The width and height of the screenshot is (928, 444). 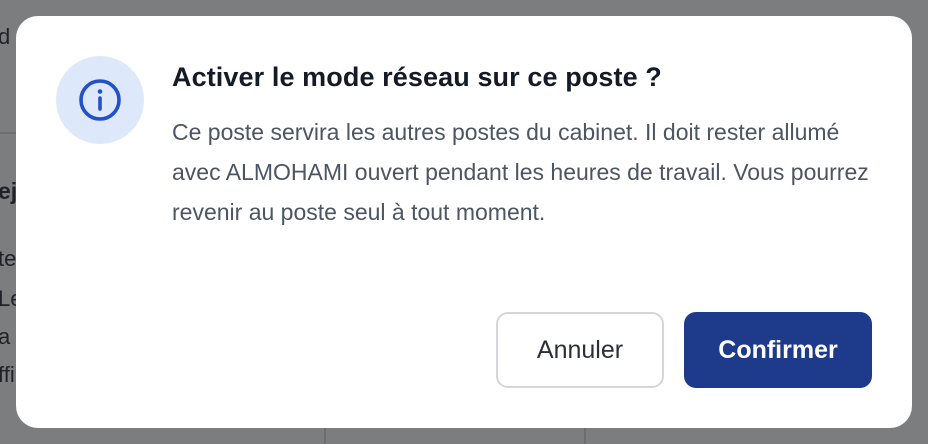 I want to click on background-text-fragment: ffi, so click(x=7, y=374).